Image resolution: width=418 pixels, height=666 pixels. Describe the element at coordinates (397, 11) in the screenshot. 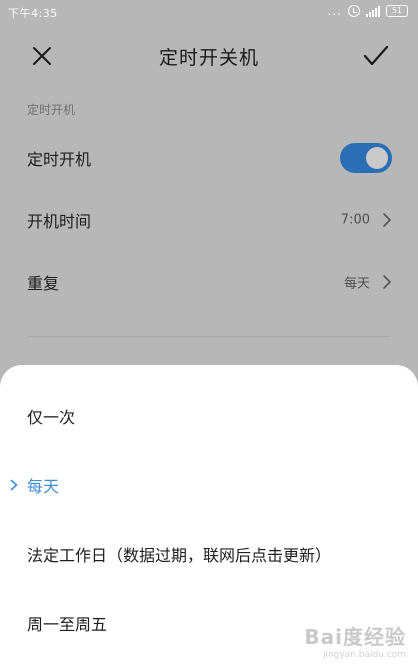

I see `battery-icon: 51` at that location.